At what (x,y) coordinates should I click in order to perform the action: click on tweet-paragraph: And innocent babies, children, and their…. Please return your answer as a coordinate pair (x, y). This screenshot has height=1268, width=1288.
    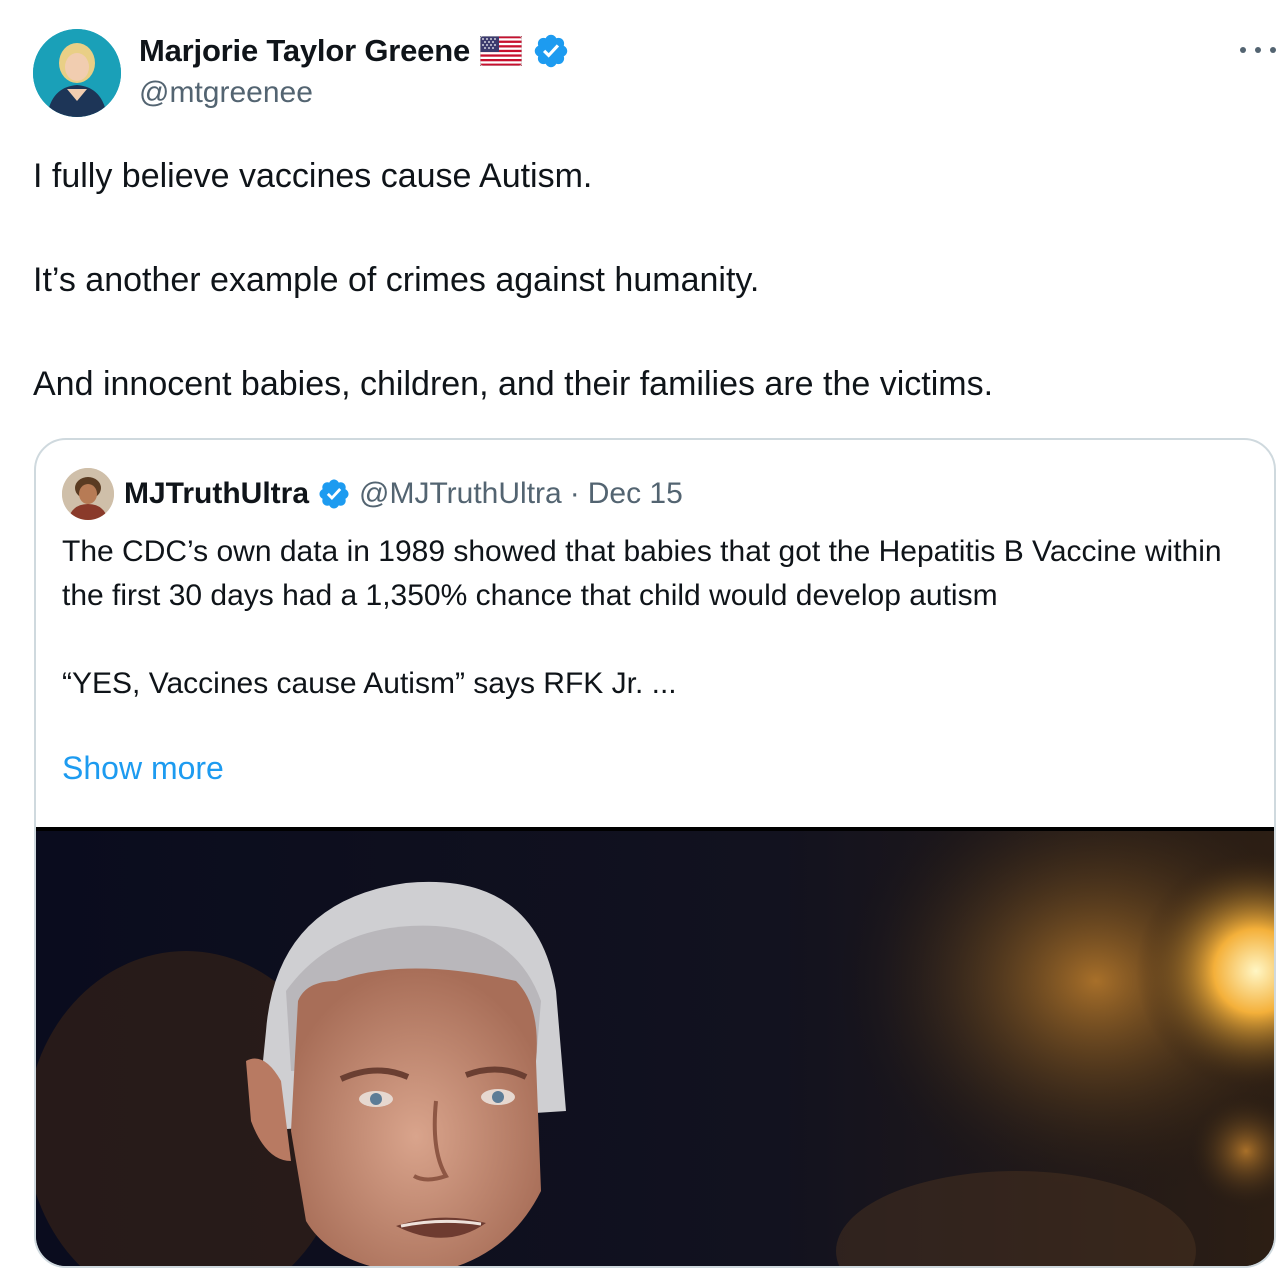
    Looking at the image, I should click on (513, 384).